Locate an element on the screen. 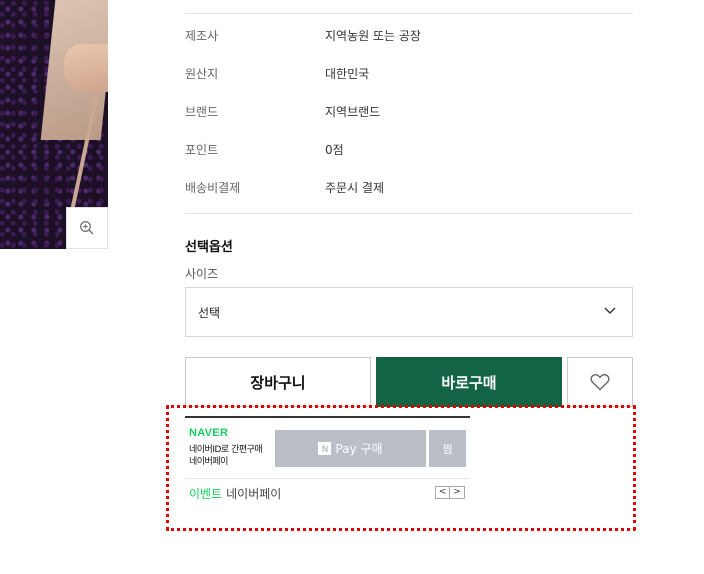 The image size is (704, 574). naverpay-event: 이벤트 네이버페이 is located at coordinates (235, 493).